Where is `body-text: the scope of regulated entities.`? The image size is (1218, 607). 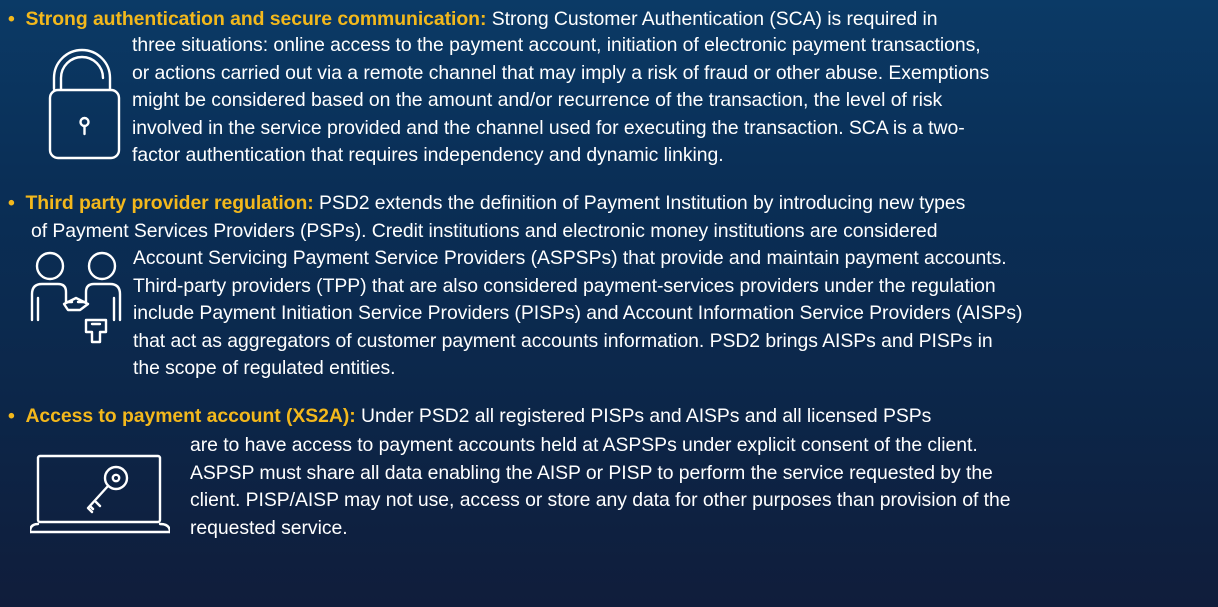
body-text: the scope of regulated entities. is located at coordinates (264, 368).